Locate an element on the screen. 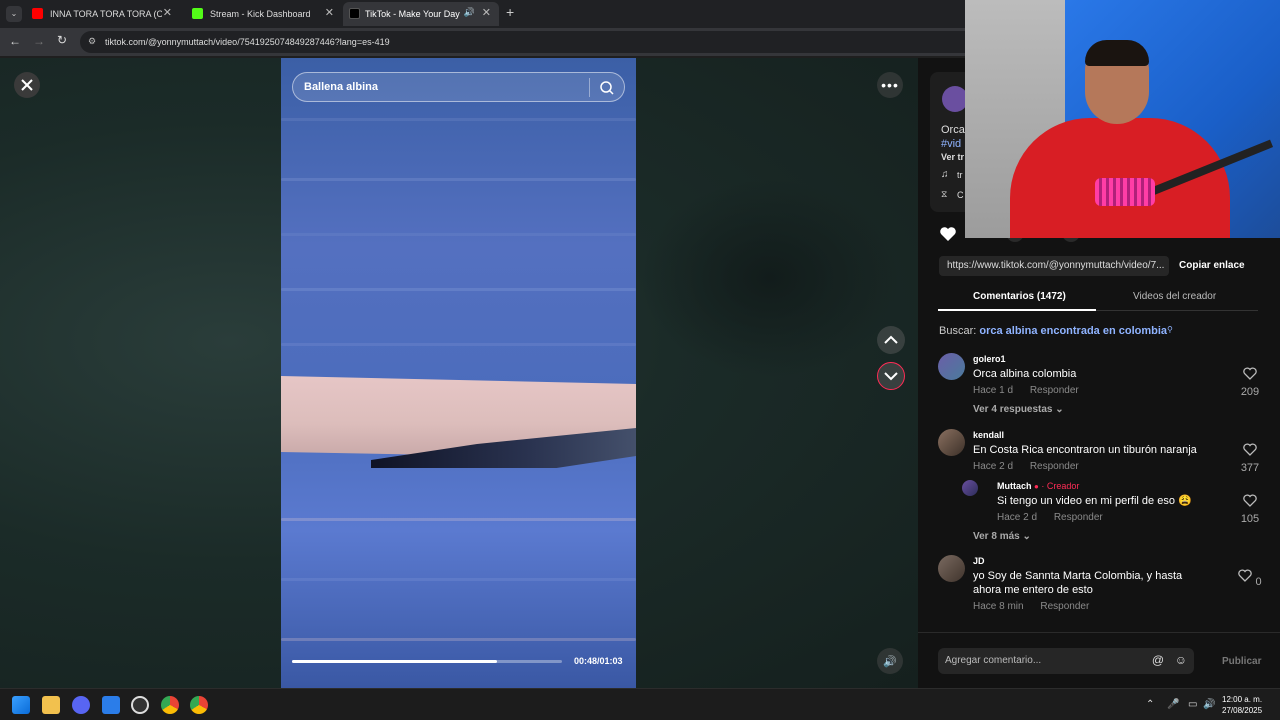 Image resolution: width=1280 pixels, height=720 pixels. comment-like-button: 105 is located at coordinates (1250, 509).